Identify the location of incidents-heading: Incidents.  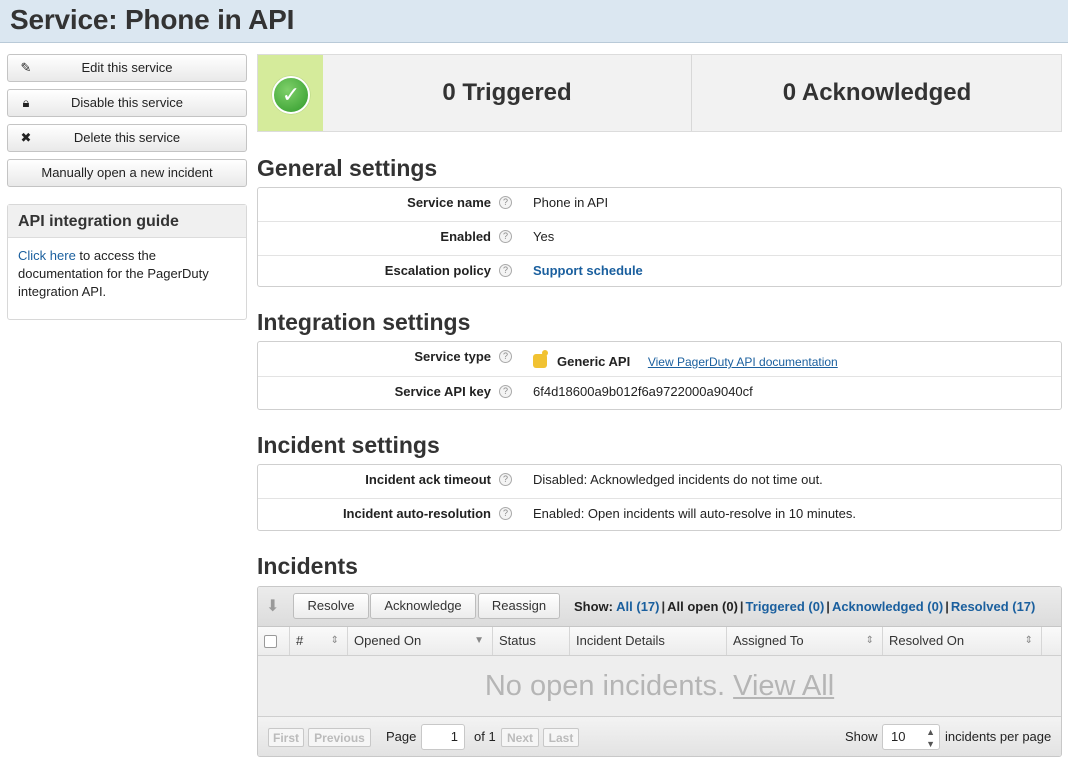
(307, 566).